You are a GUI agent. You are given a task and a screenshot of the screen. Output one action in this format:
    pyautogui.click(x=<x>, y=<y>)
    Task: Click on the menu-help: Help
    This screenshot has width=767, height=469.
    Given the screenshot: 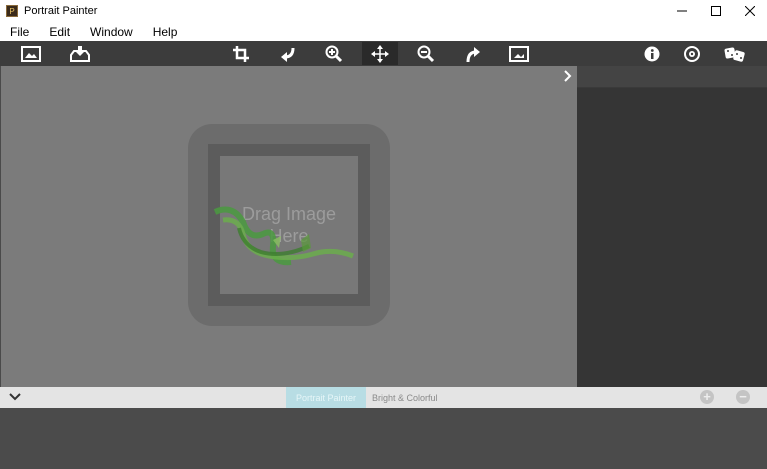 What is the action you would take?
    pyautogui.click(x=165, y=32)
    